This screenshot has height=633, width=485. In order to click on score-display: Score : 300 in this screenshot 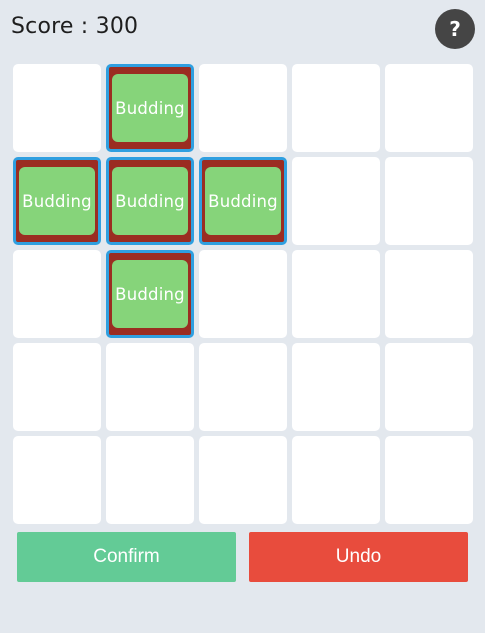, I will do `click(75, 26)`.